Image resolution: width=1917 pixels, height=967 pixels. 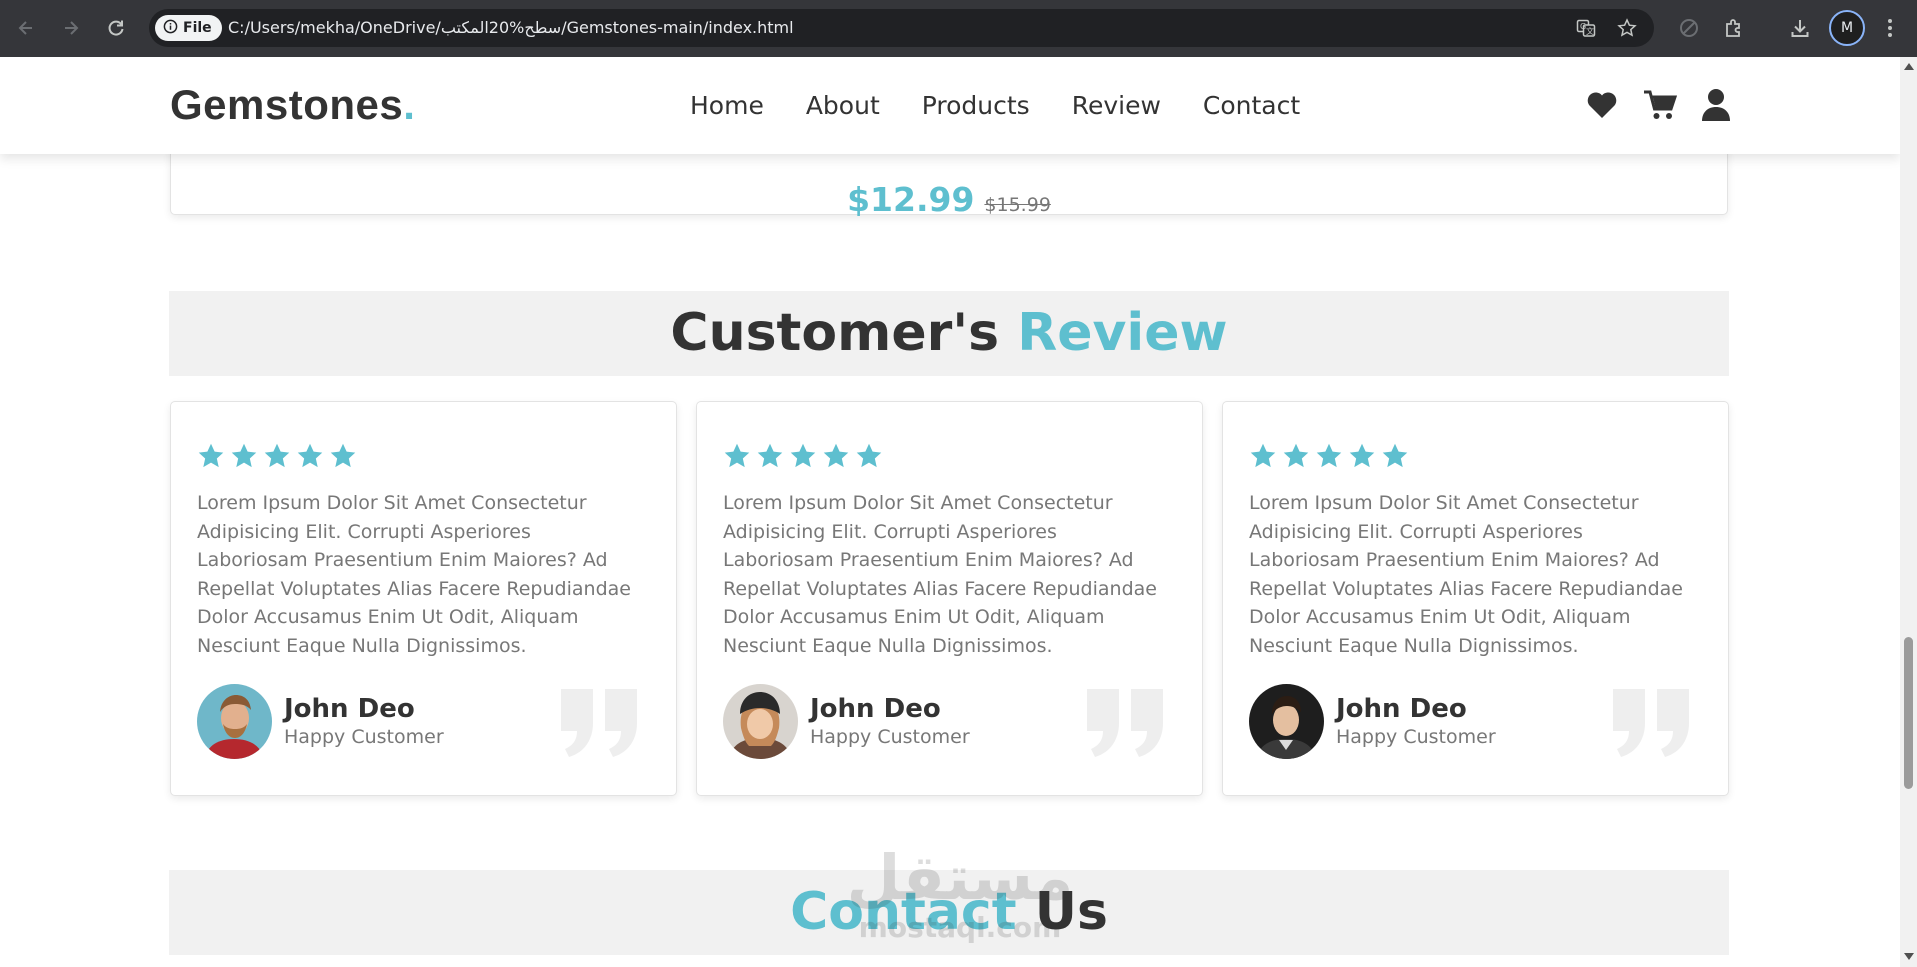 I want to click on profile-avatar: M, so click(x=1847, y=28).